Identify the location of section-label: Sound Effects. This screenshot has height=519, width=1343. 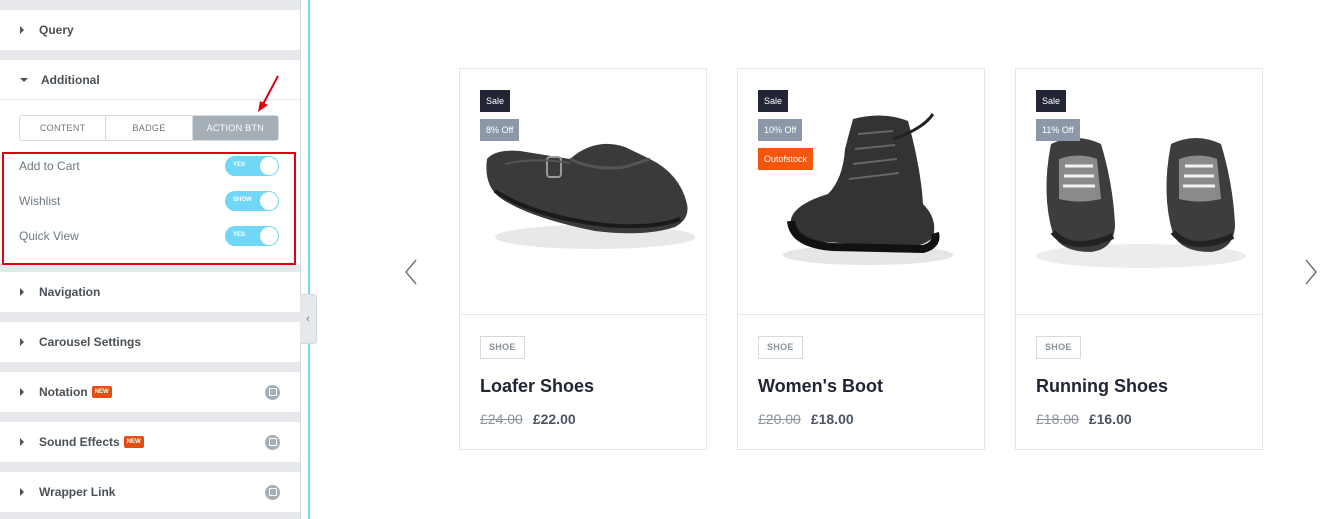
(79, 442).